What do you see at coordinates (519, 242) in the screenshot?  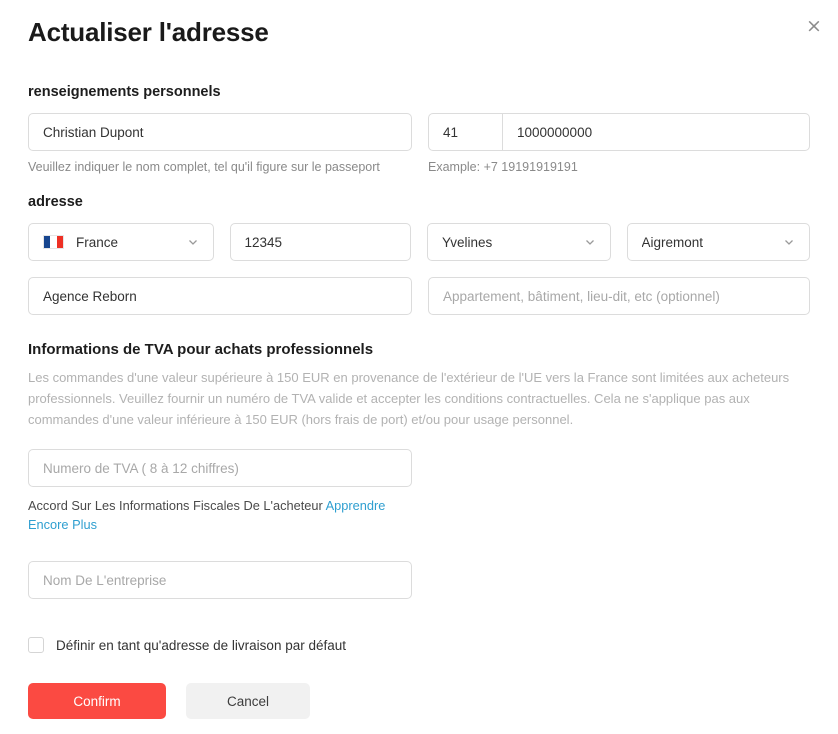 I see `state-select: Yvelines` at bounding box center [519, 242].